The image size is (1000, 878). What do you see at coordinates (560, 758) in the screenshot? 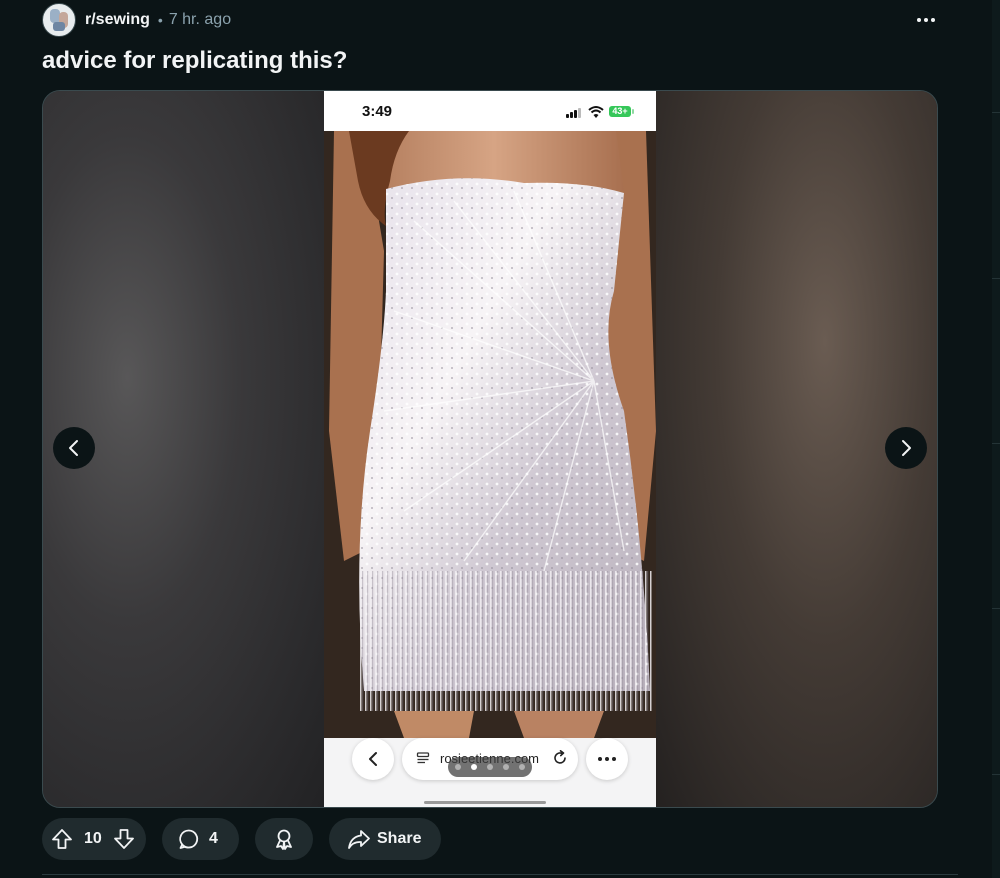
I see `reload-icon` at bounding box center [560, 758].